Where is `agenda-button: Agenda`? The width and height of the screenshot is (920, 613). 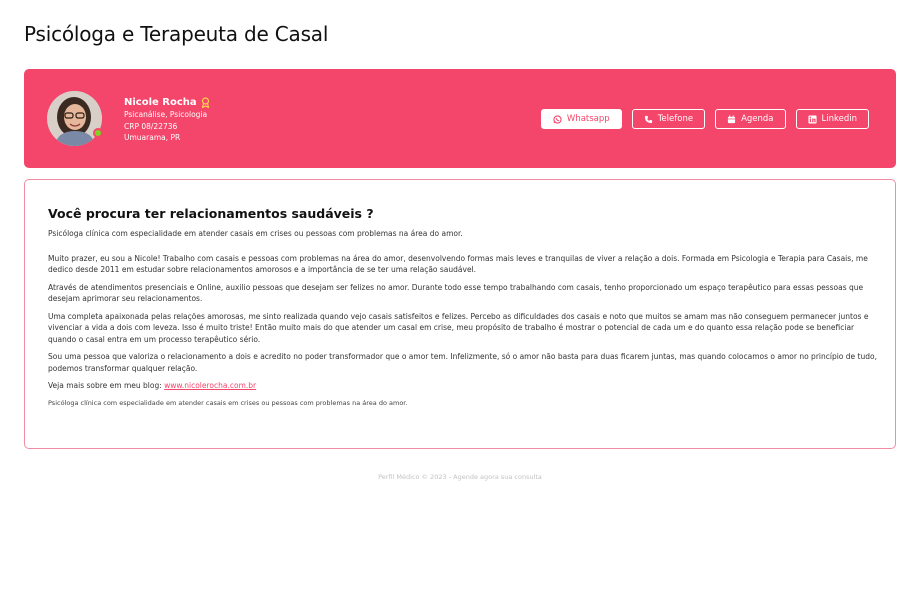
agenda-button: Agenda is located at coordinates (750, 119).